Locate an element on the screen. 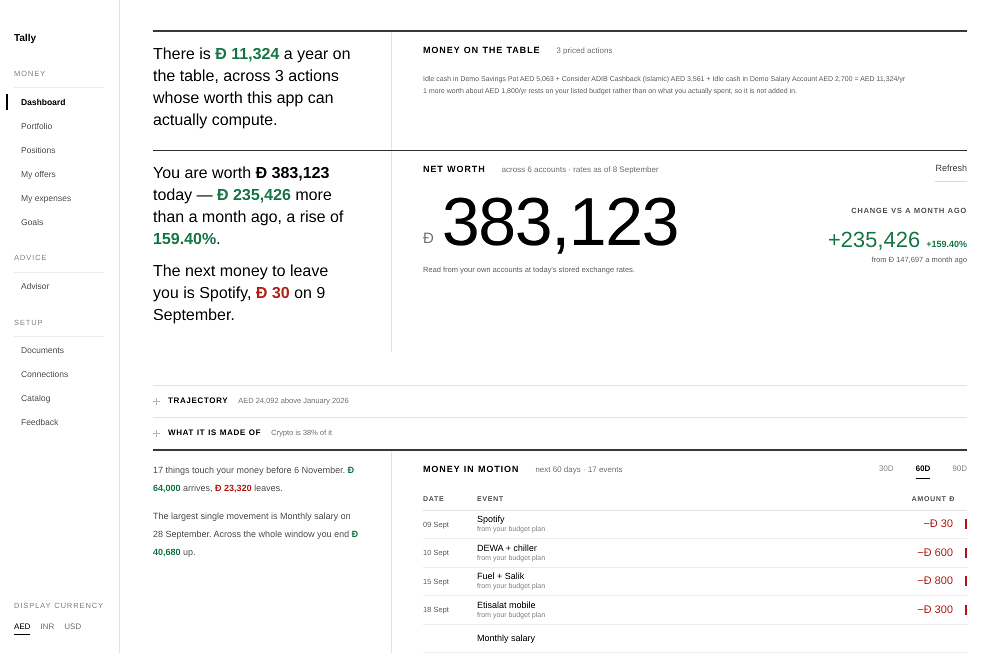 The width and height of the screenshot is (1000, 653). amount-cell-text: −Đ 800 is located at coordinates (935, 581).